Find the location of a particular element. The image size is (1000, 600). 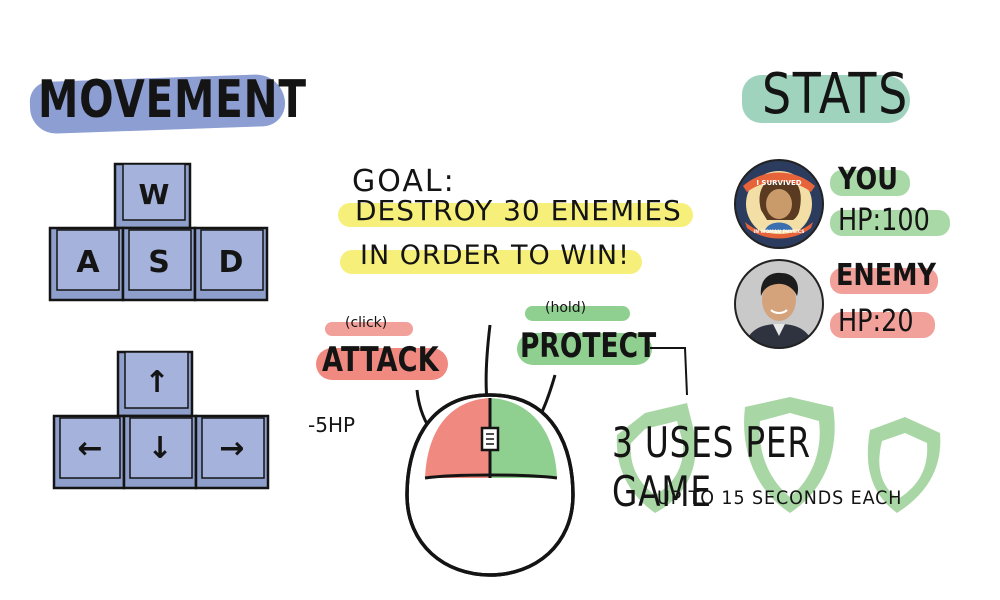

you-hp: HP:100 is located at coordinates (884, 220).